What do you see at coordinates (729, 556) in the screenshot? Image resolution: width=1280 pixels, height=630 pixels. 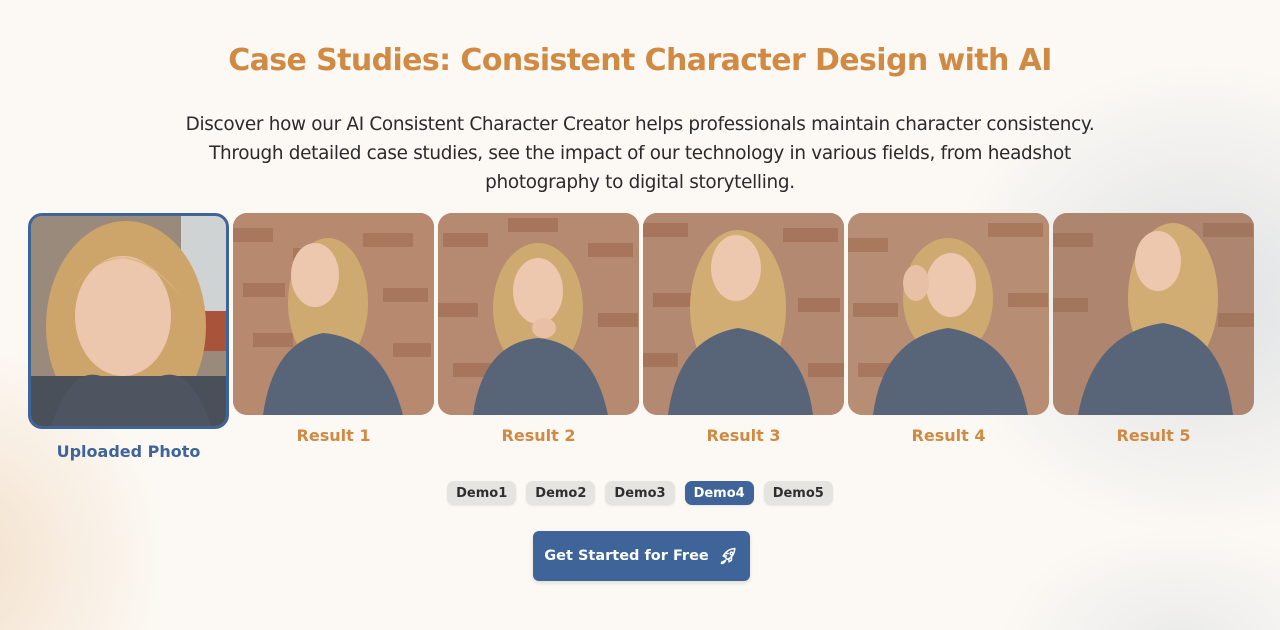 I see `rocket-icon` at bounding box center [729, 556].